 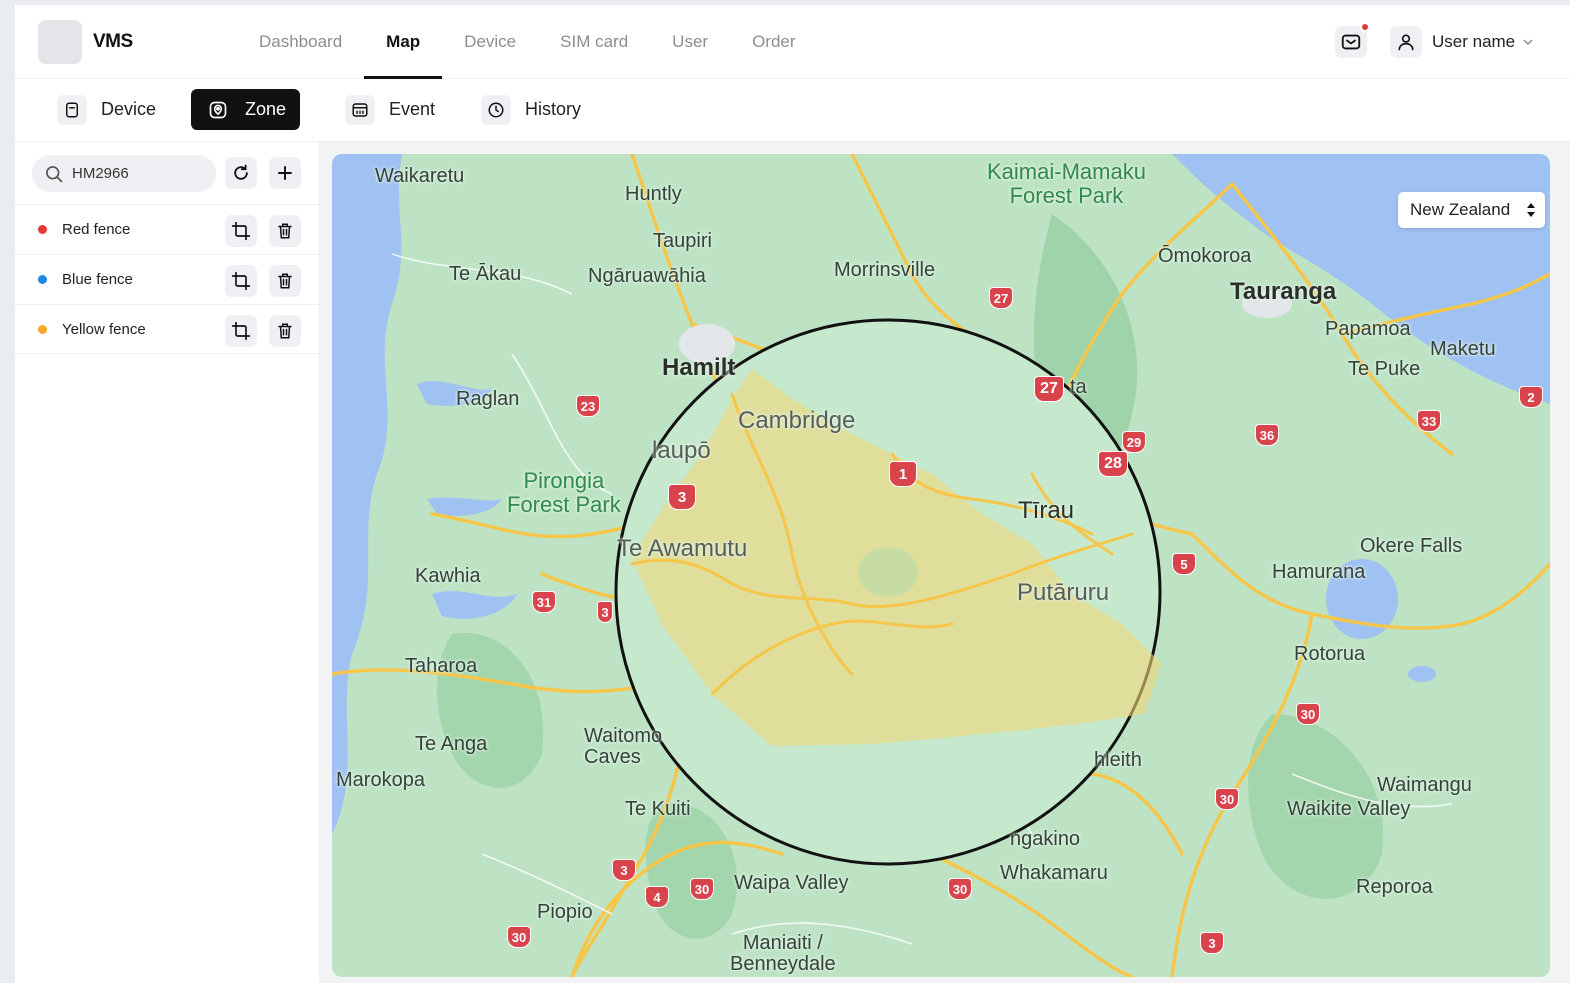 What do you see at coordinates (1319, 572) in the screenshot?
I see `map-label-hamurana: Hamurana` at bounding box center [1319, 572].